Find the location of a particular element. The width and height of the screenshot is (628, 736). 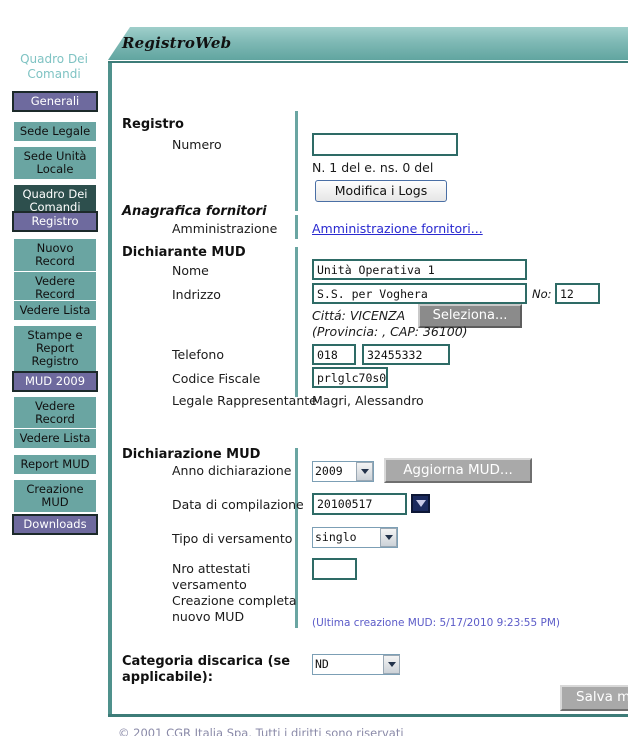

label-numero: Numero is located at coordinates (197, 144).